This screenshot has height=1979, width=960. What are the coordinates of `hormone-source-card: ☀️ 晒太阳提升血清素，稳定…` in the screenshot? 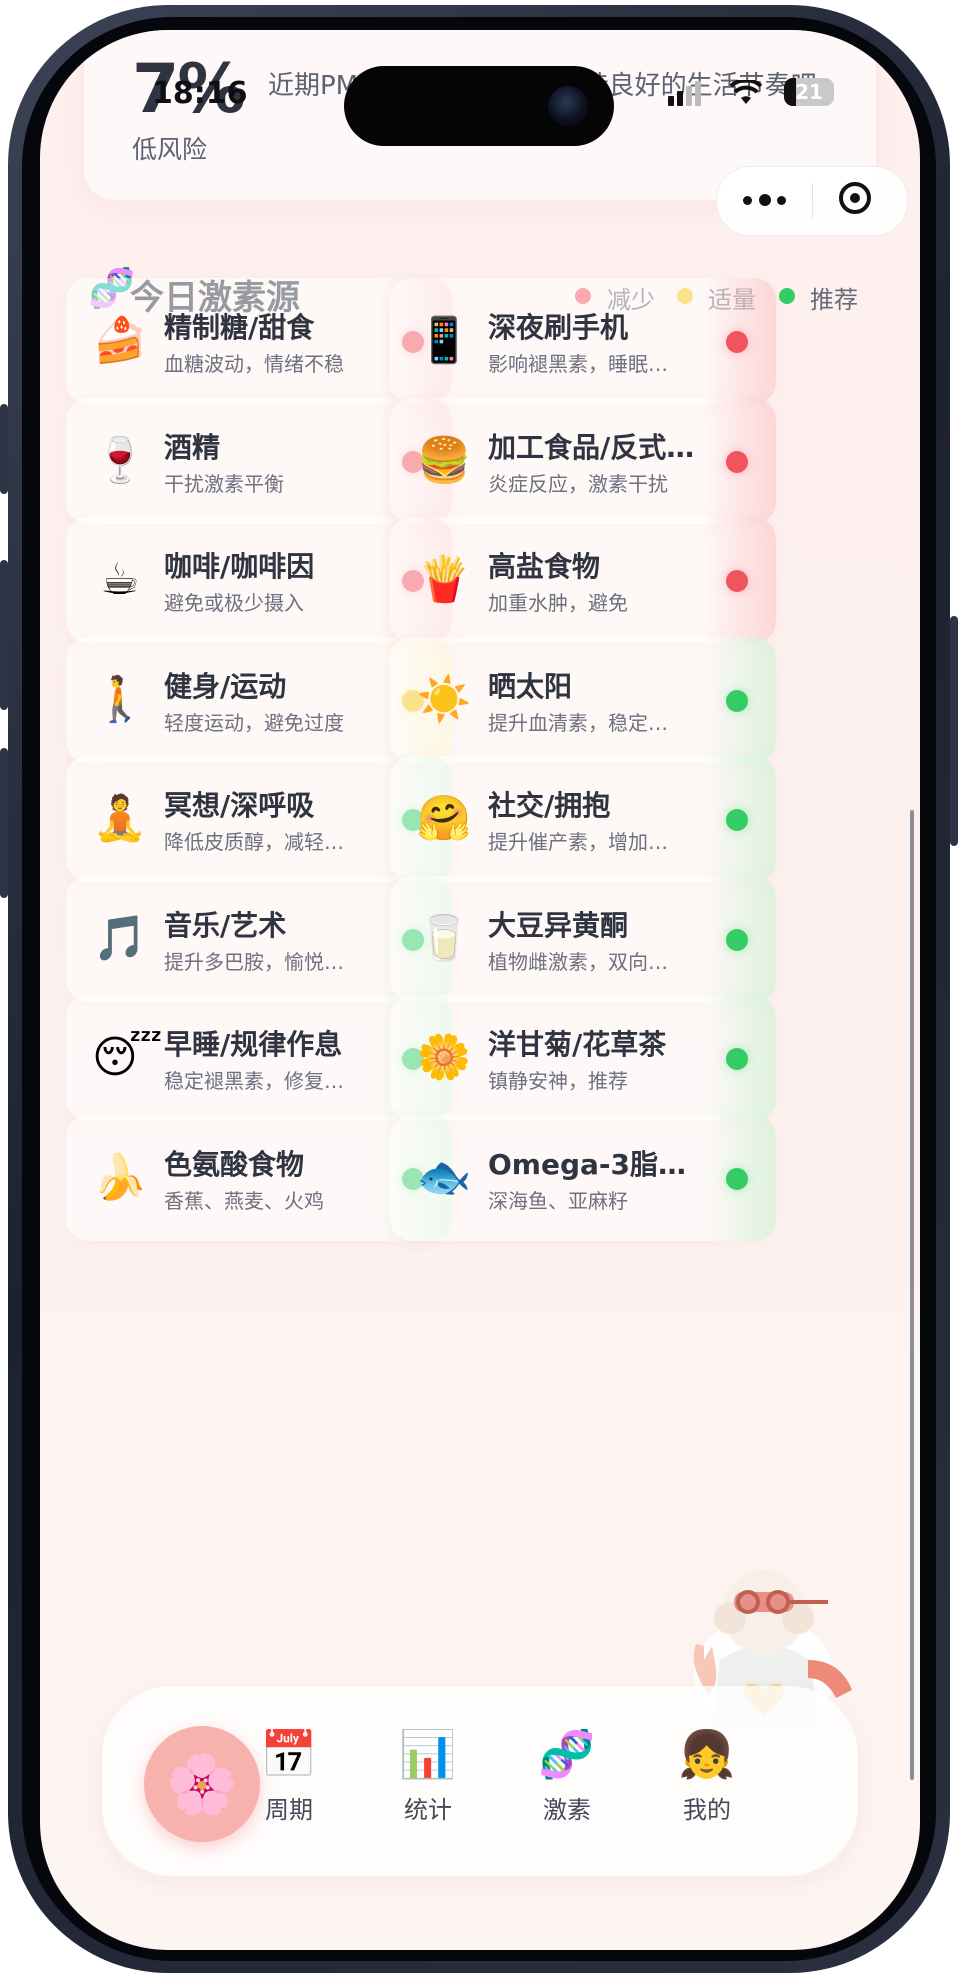 It's located at (583, 699).